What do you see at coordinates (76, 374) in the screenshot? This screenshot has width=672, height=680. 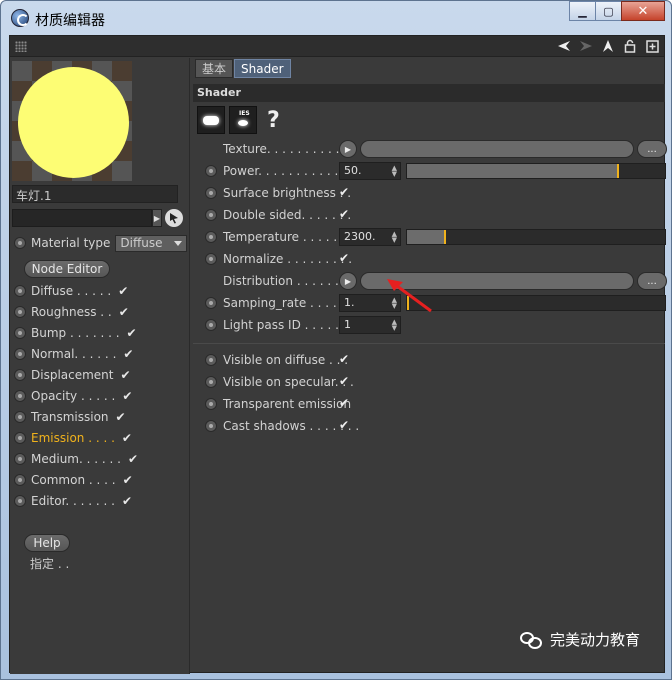 I see `channel-item: Displacement ✔` at bounding box center [76, 374].